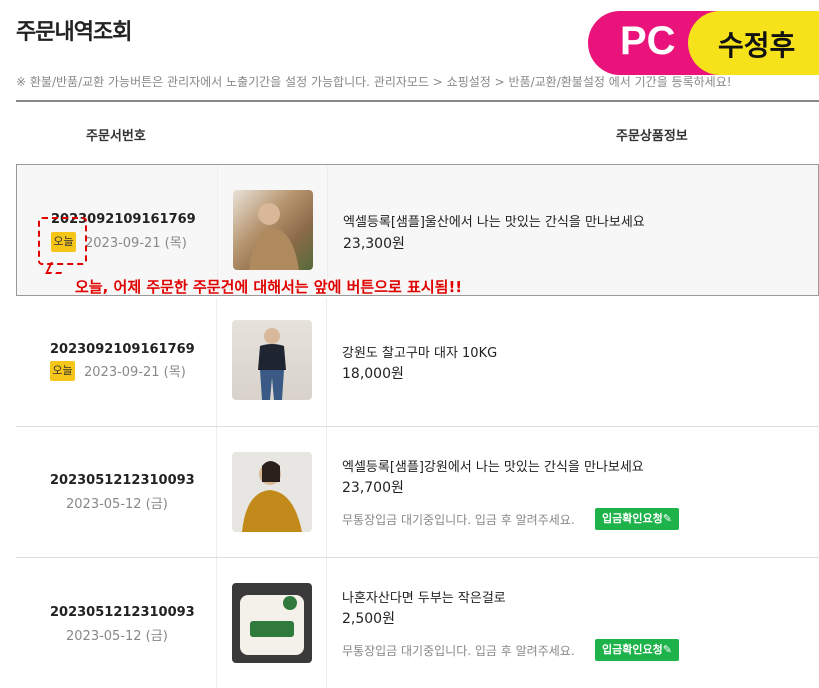 The image size is (819, 688). I want to click on column-header-product: 주문상품정보, so click(652, 136).